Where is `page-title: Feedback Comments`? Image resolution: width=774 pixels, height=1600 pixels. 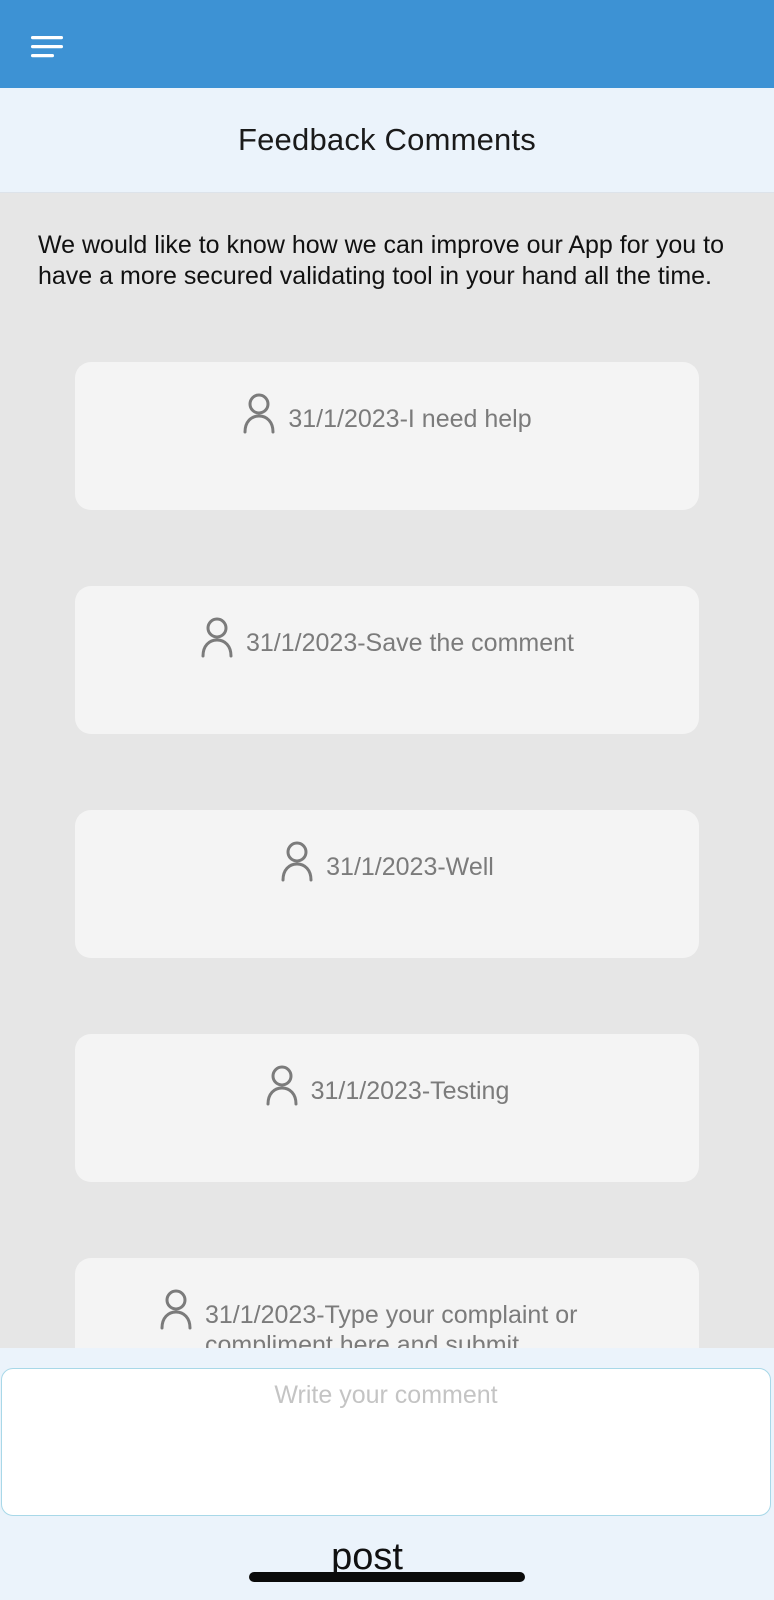
page-title: Feedback Comments is located at coordinates (387, 139).